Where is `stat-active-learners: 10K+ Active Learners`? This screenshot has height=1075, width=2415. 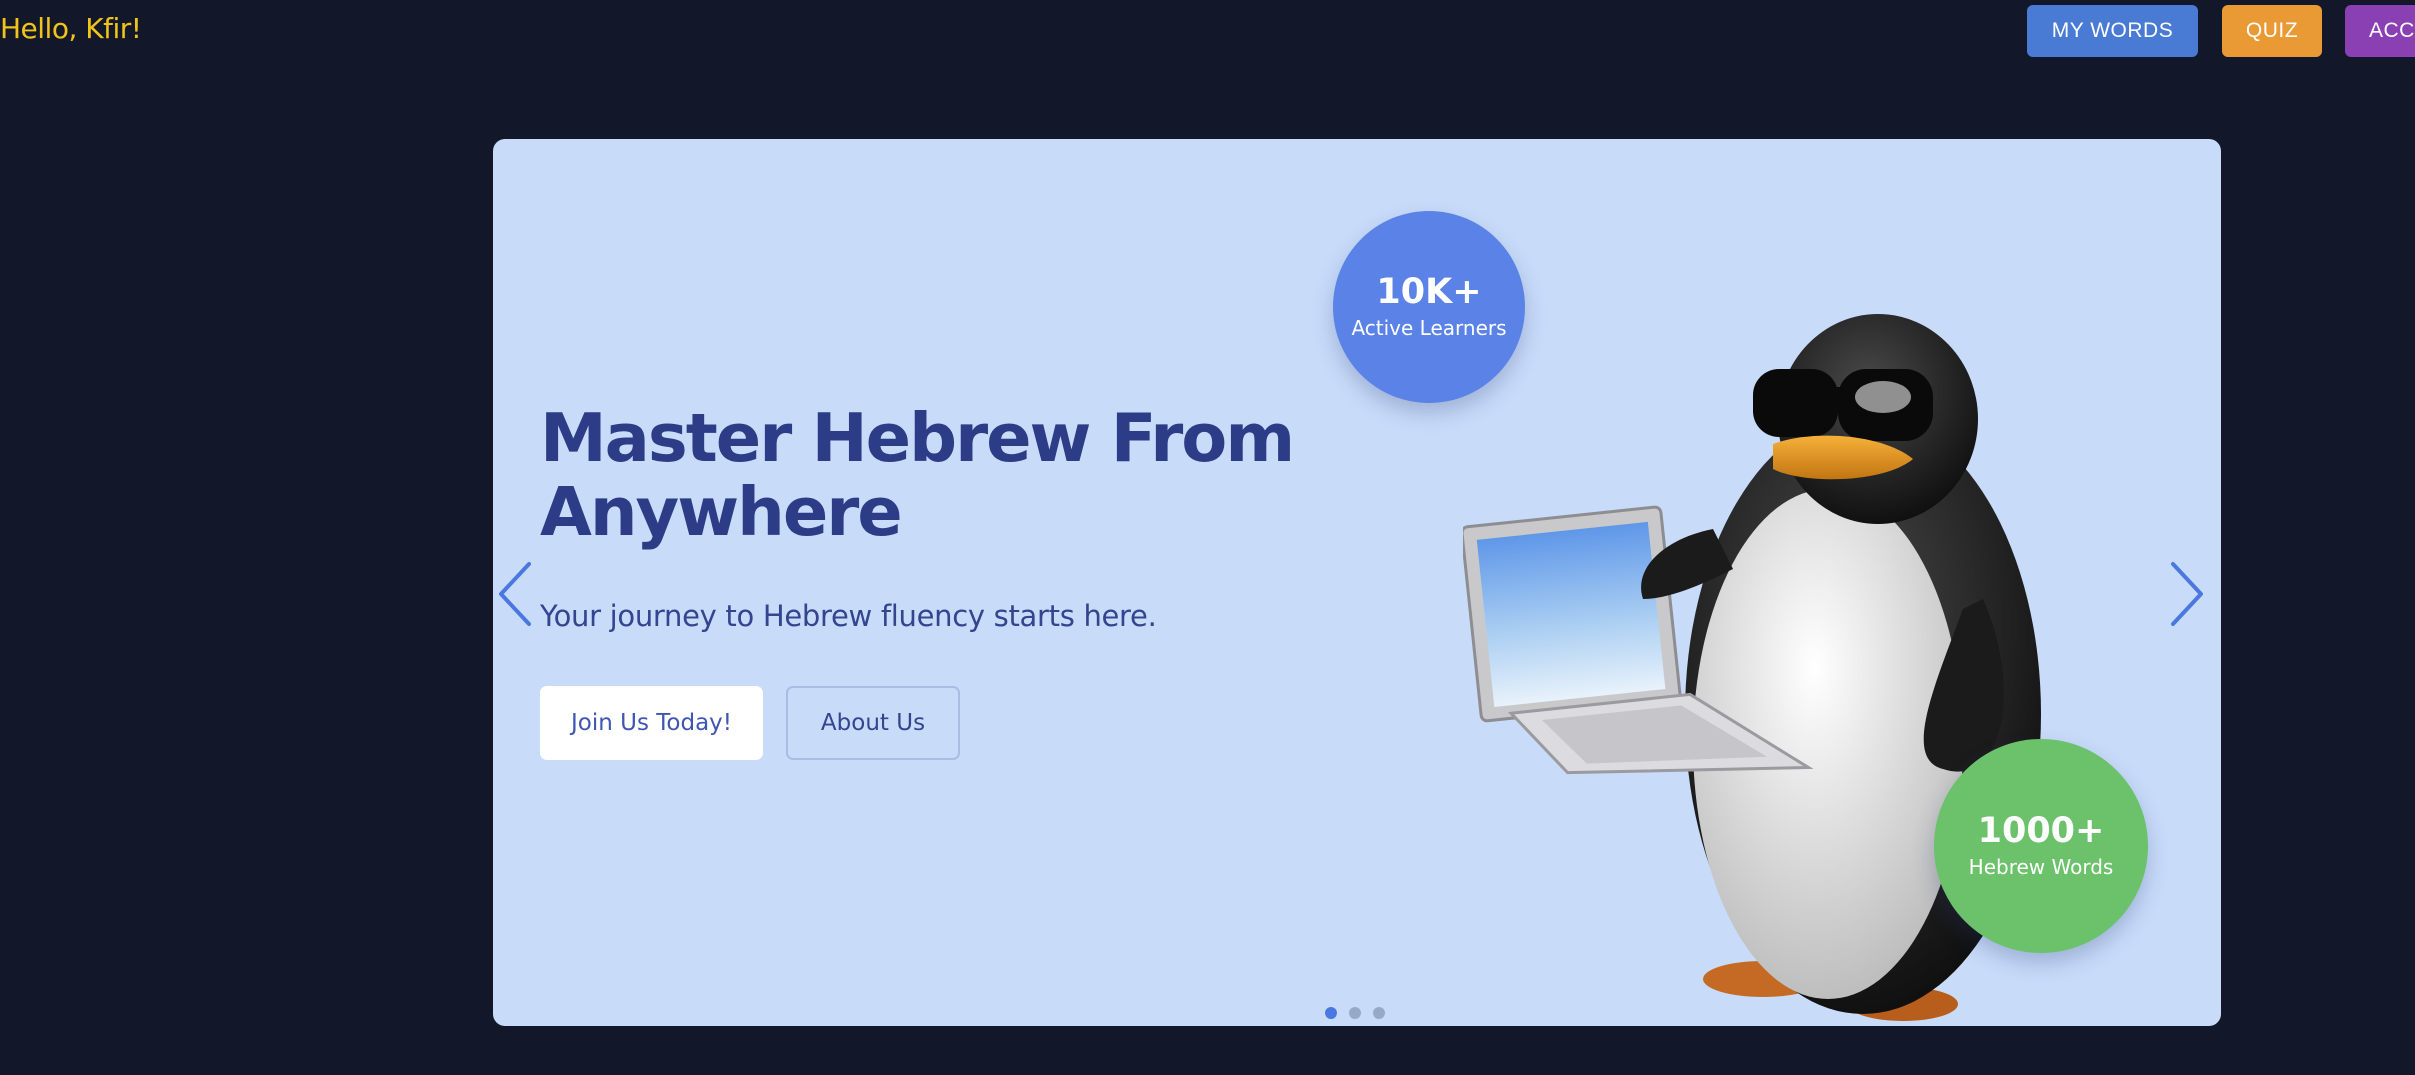
stat-active-learners: 10K+ Active Learners is located at coordinates (1429, 307).